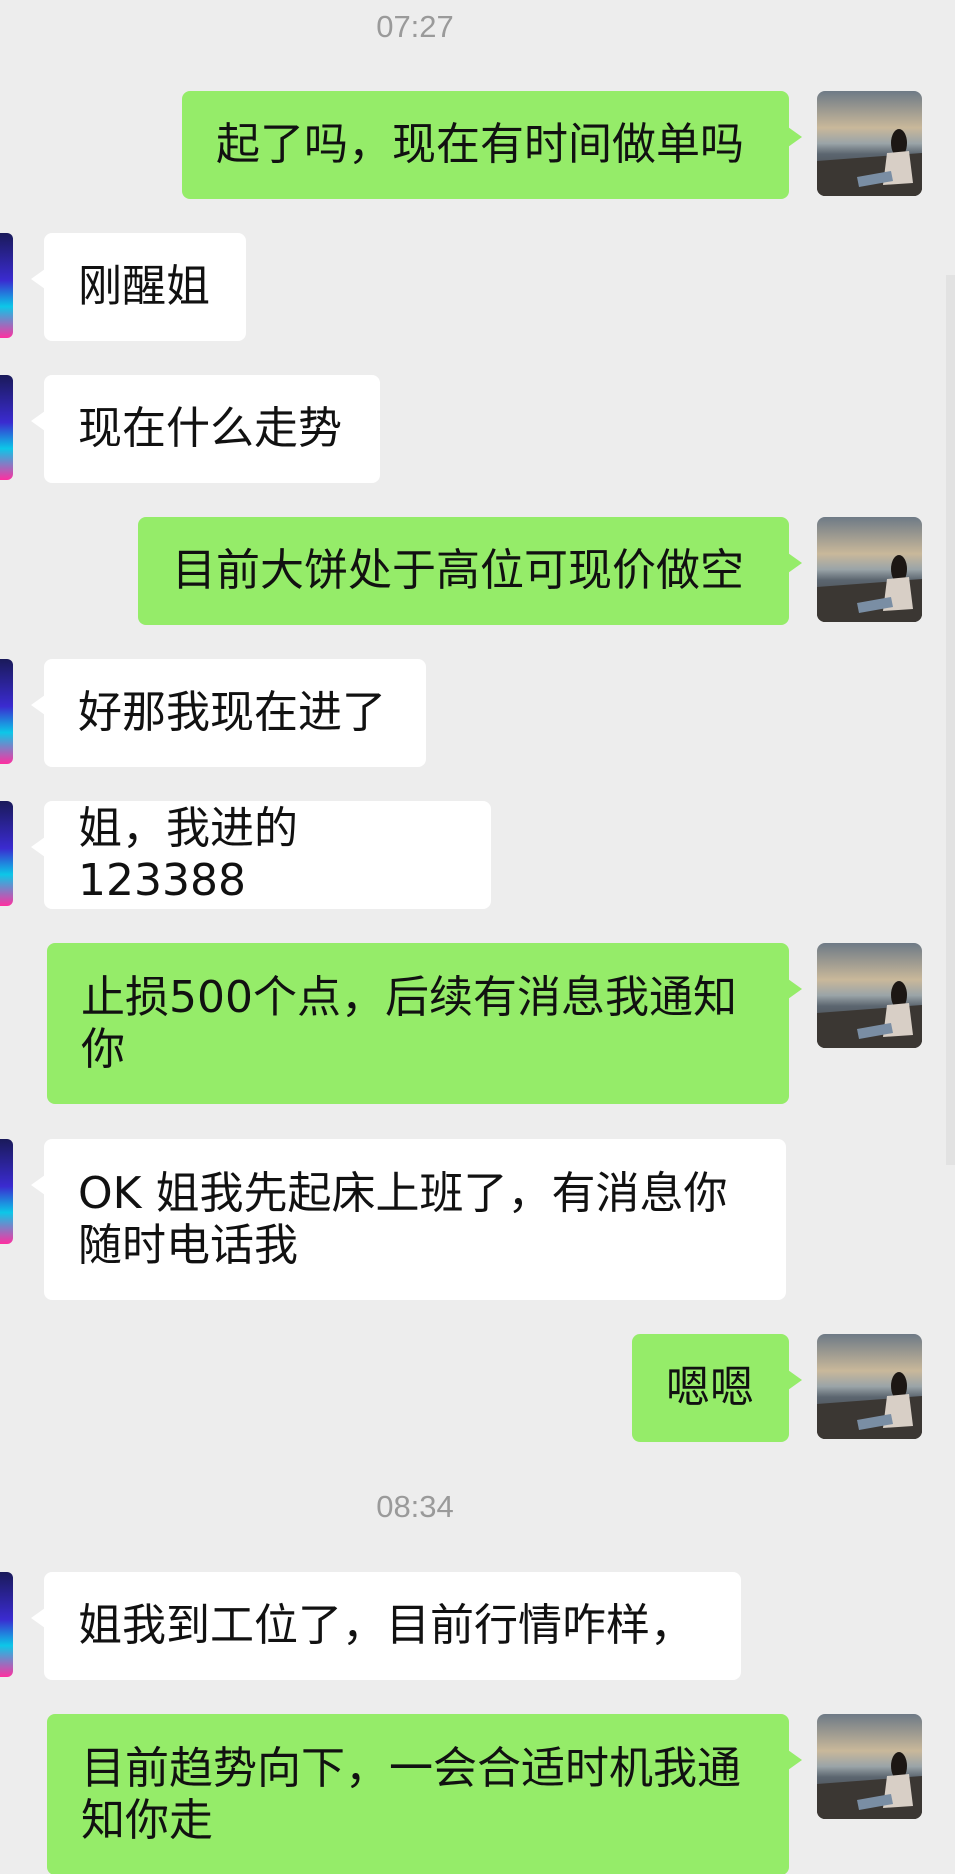 The image size is (955, 1874). I want to click on timestamp: 08:34, so click(415, 1506).